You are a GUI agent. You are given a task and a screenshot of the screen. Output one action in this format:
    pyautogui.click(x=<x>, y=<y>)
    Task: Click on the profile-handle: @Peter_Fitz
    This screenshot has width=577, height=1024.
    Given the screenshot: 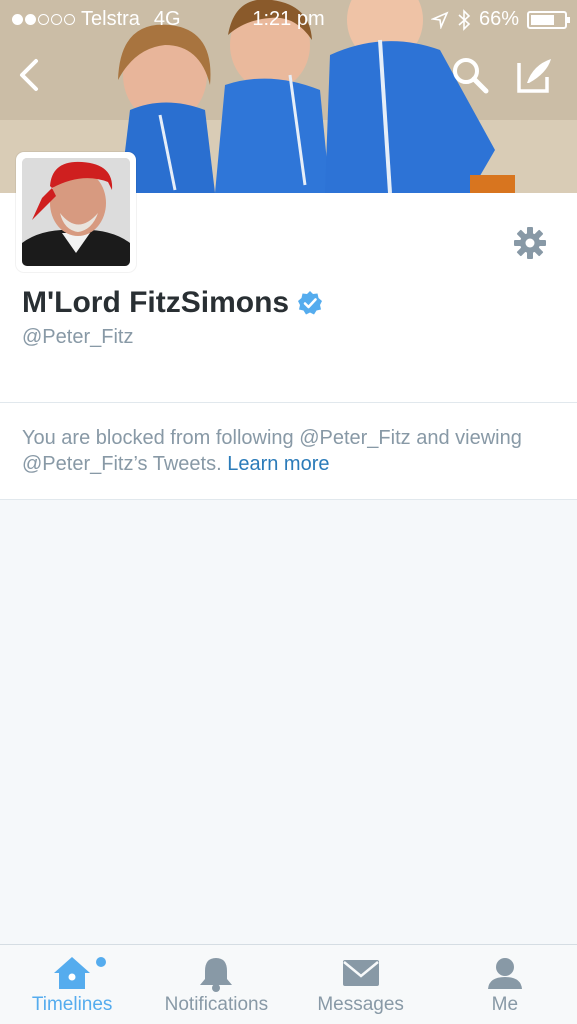 What is the action you would take?
    pyautogui.click(x=78, y=337)
    